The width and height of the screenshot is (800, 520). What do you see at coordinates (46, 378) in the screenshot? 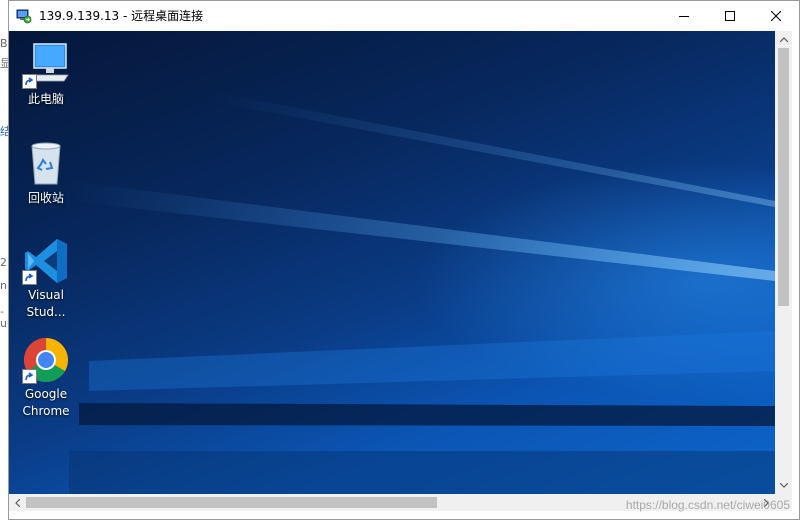
I see `desktop-icon-google-chrome: Google Chrome` at bounding box center [46, 378].